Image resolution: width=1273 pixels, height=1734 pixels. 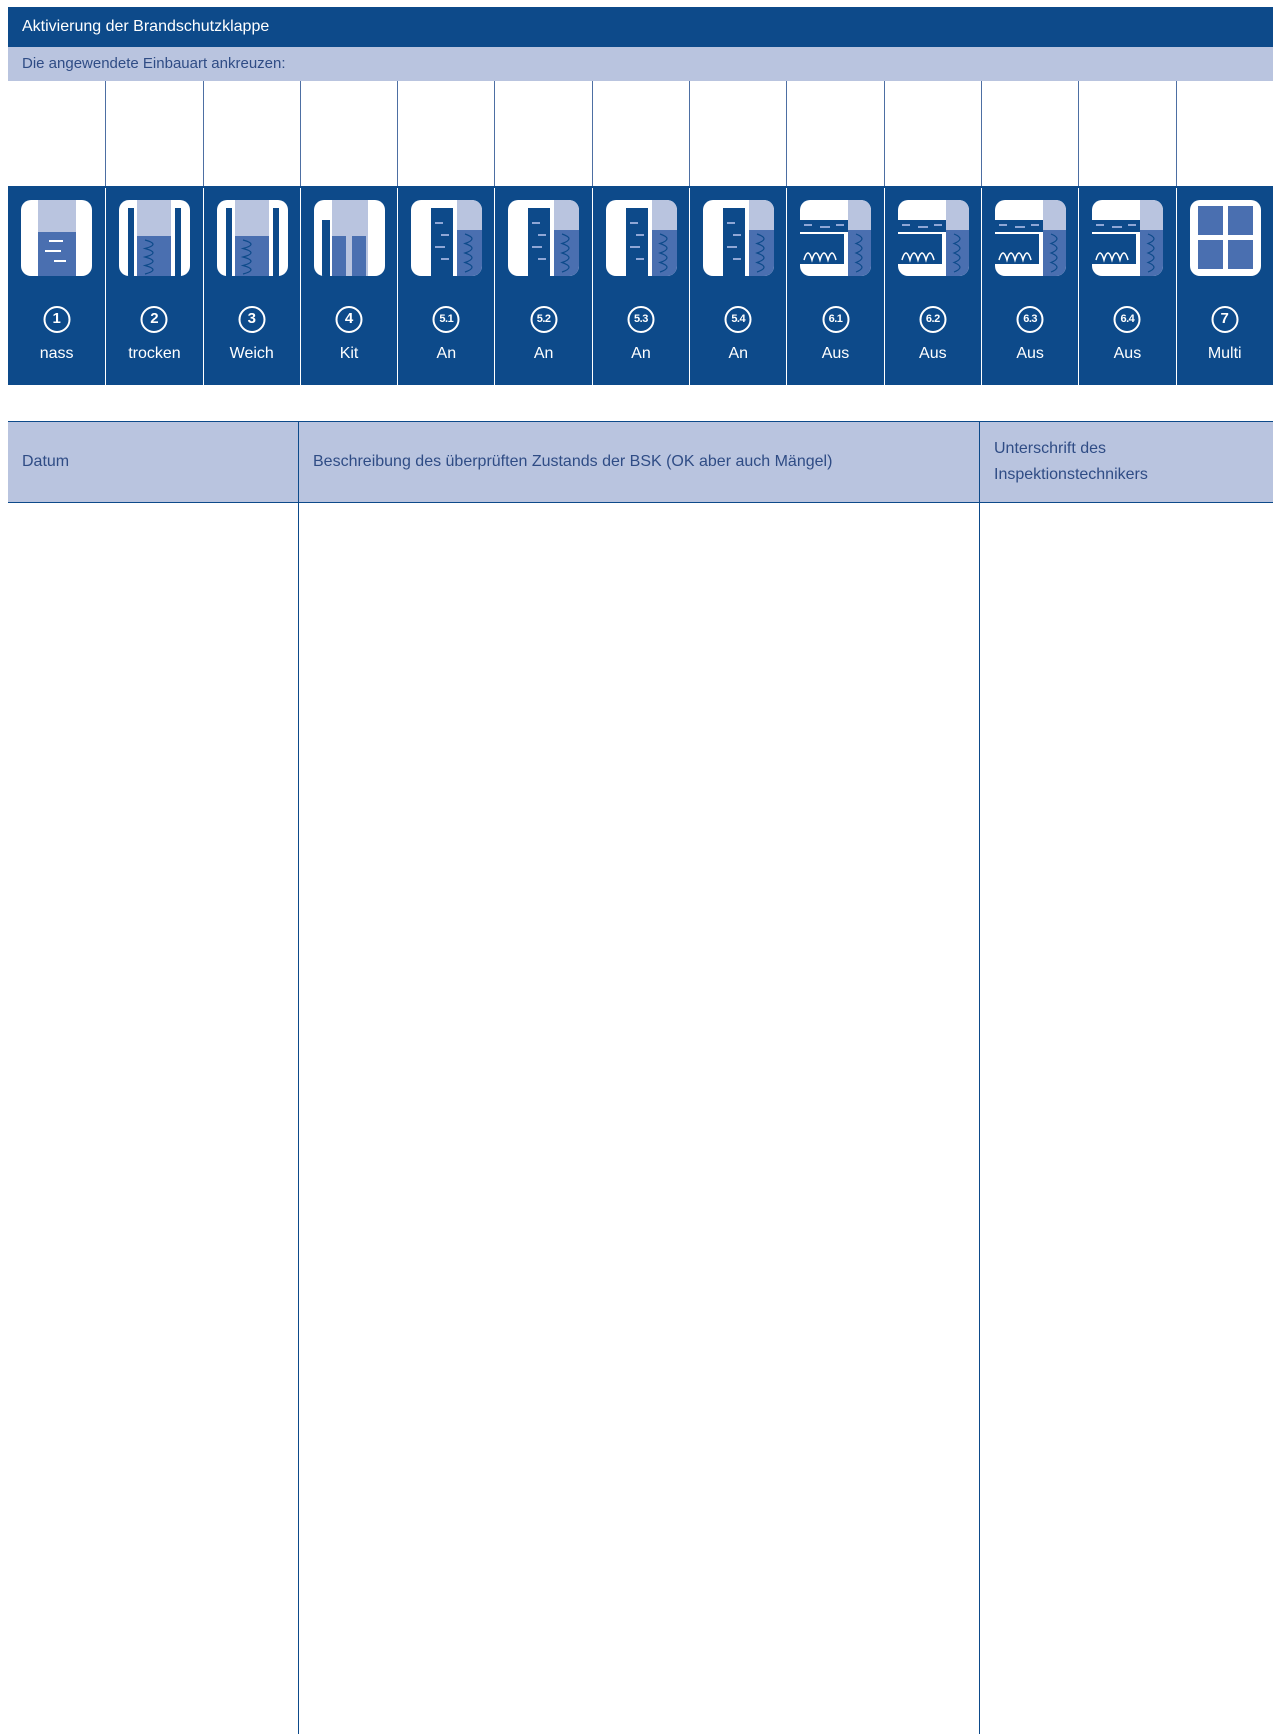 I want to click on wet-install-icon, so click(x=56, y=238).